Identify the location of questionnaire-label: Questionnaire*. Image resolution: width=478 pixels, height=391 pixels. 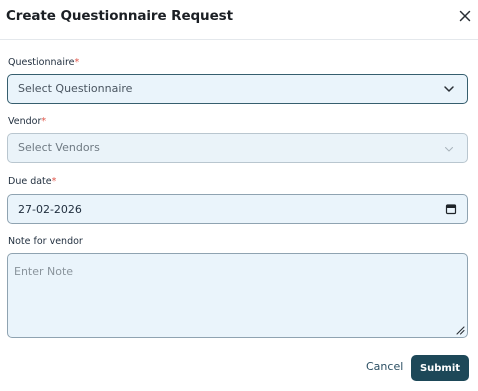
(43, 62).